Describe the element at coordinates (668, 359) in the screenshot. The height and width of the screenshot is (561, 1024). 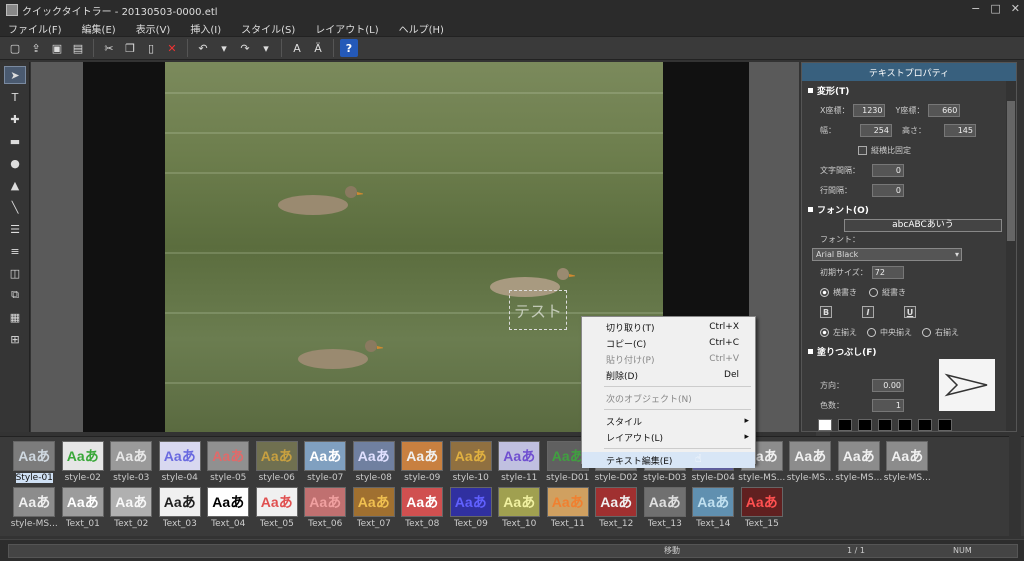
I see `menu-item-paste: 貼り付け(P) Ctrl+V` at that location.